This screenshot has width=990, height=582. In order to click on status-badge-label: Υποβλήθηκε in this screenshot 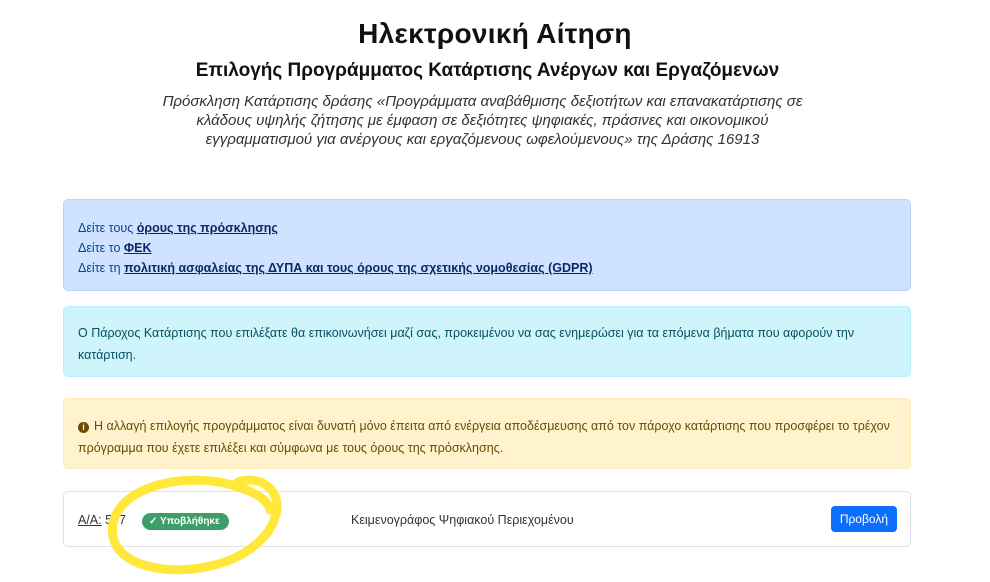, I will do `click(189, 521)`.